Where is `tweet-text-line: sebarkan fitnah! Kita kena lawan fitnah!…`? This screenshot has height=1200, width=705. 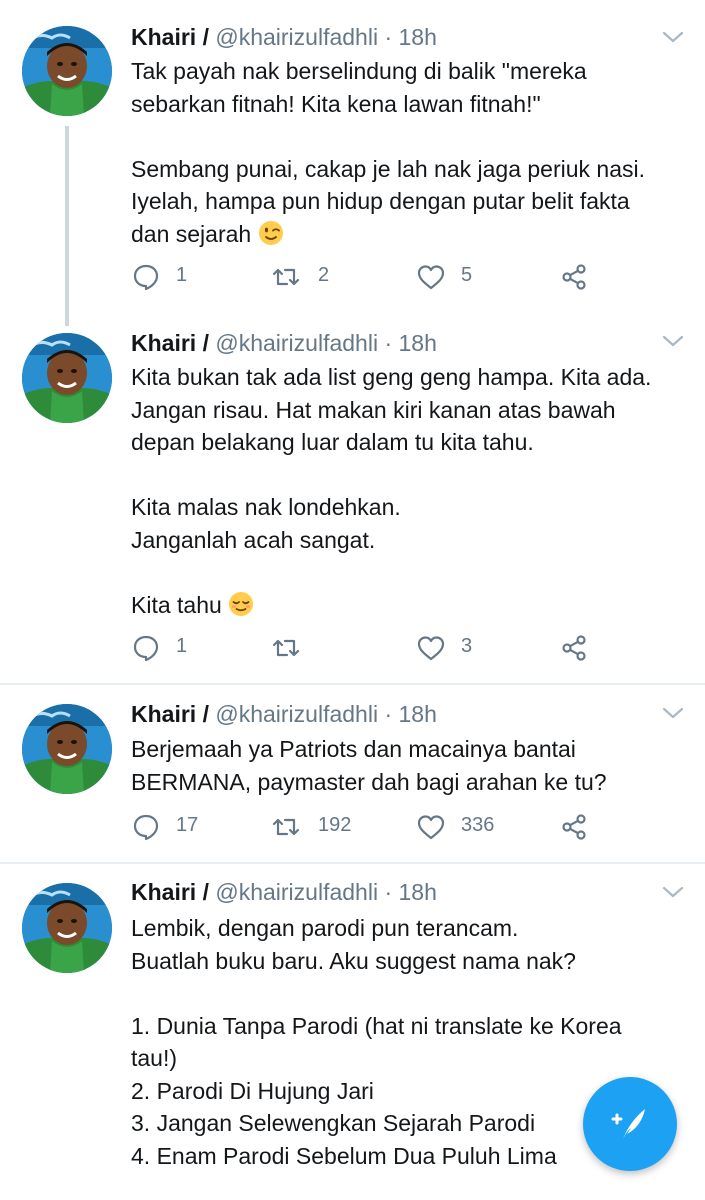
tweet-text-line: sebarkan fitnah! Kita kena lawan fitnah!… is located at coordinates (336, 103).